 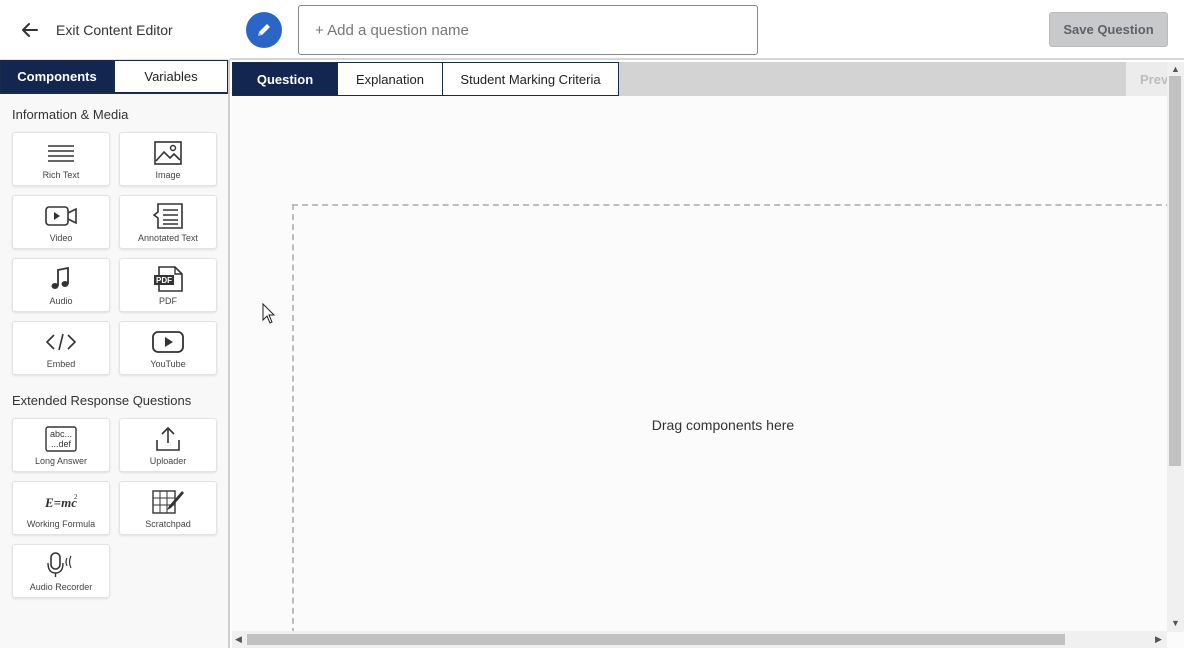 I want to click on component-scratchpad: Scratchpad, so click(x=168, y=508).